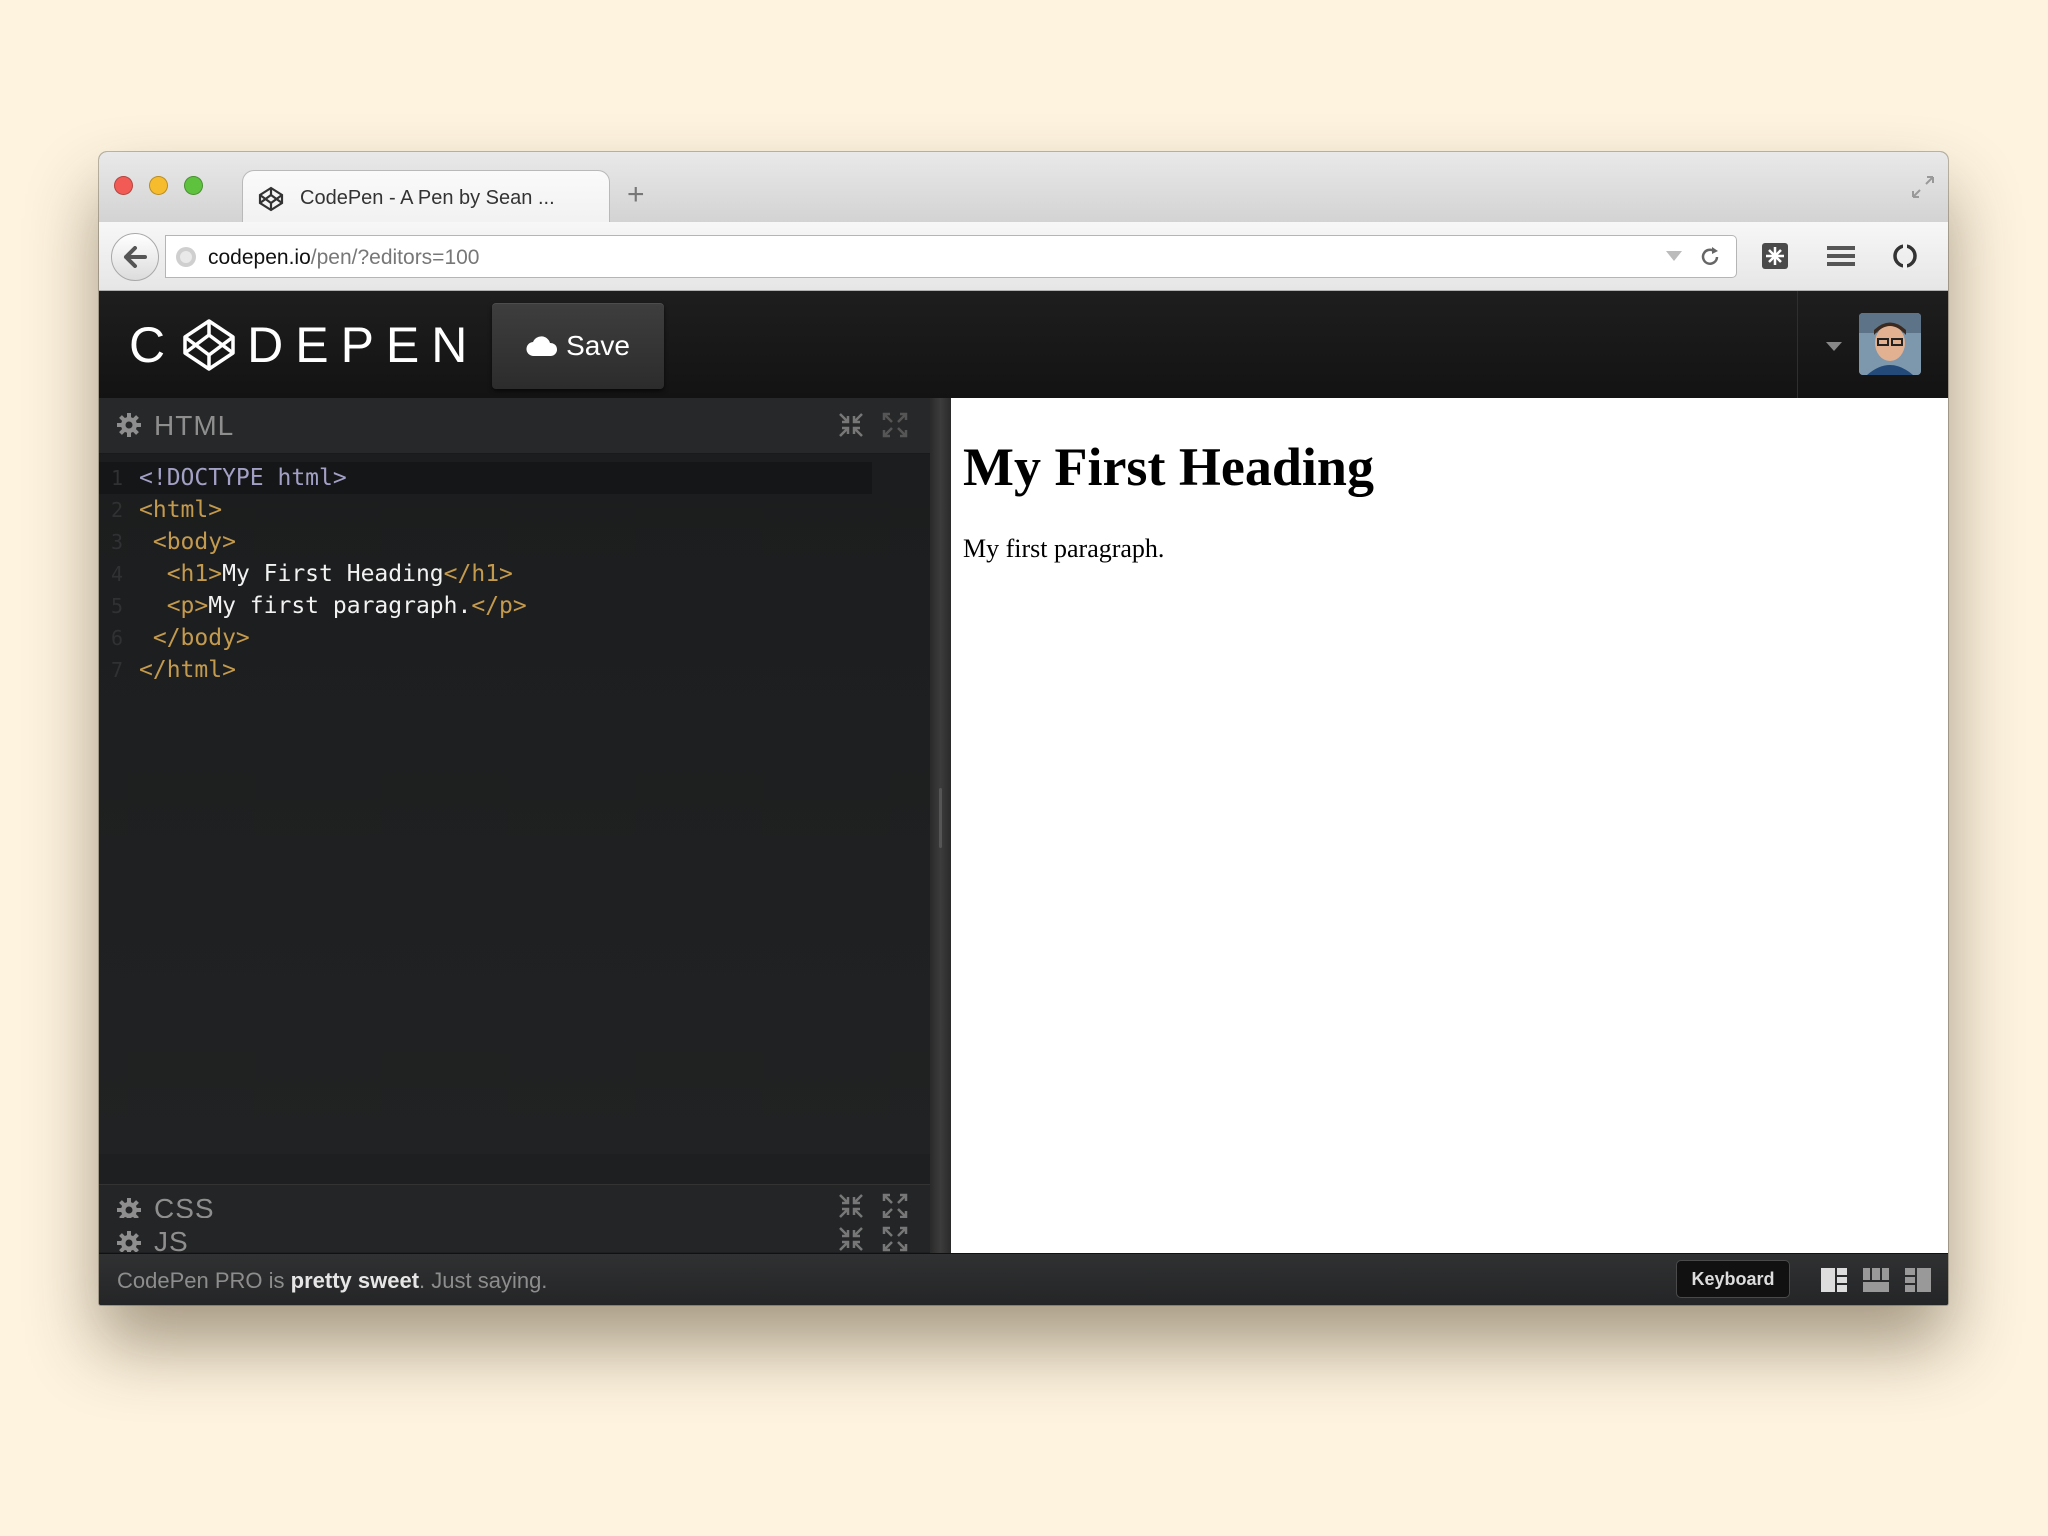 Image resolution: width=2048 pixels, height=1536 pixels. What do you see at coordinates (186, 257) in the screenshot?
I see `globe-icon` at bounding box center [186, 257].